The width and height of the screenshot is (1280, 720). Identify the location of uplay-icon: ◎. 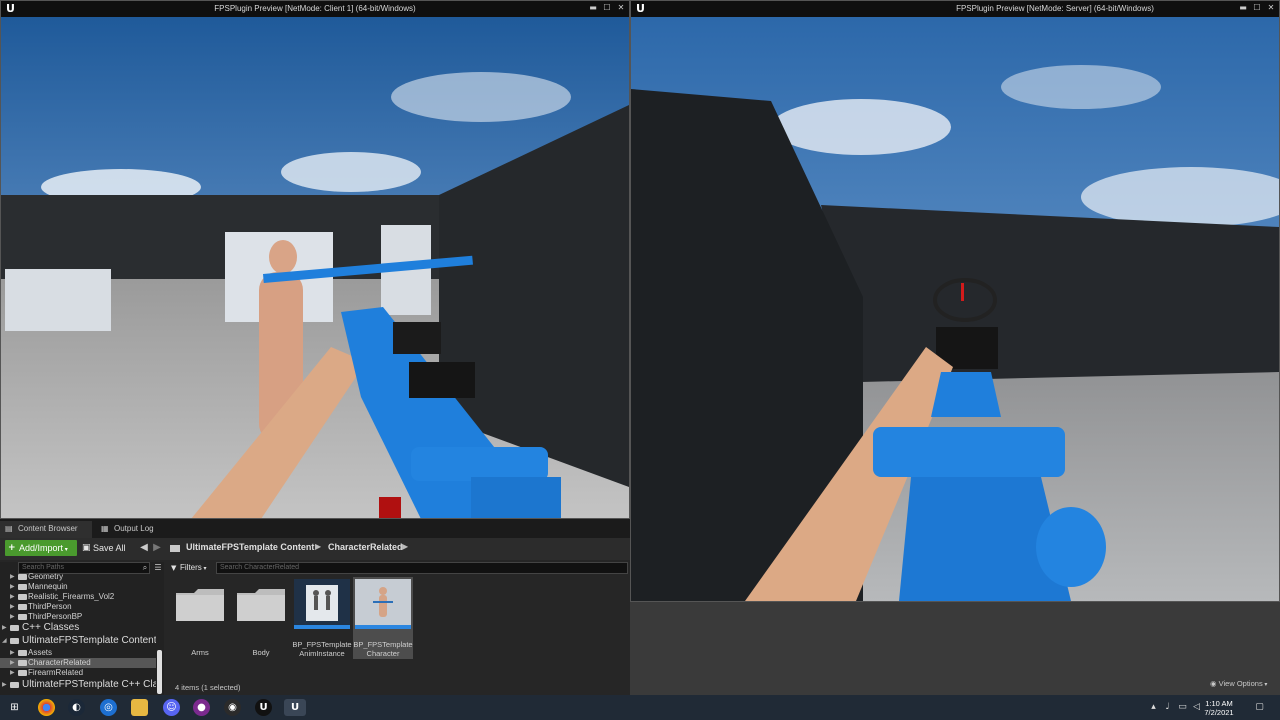
(108, 707).